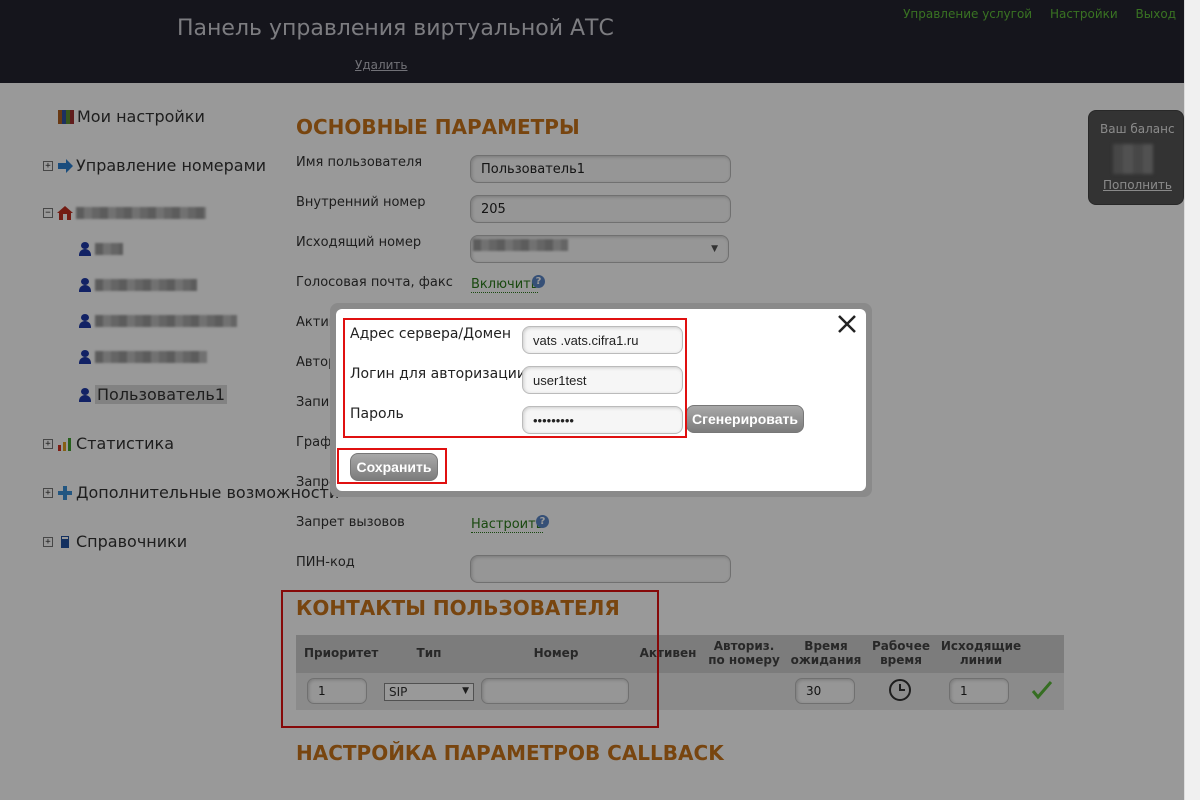 The image size is (1200, 800). I want to click on page-scrollbar, so click(1192, 400).